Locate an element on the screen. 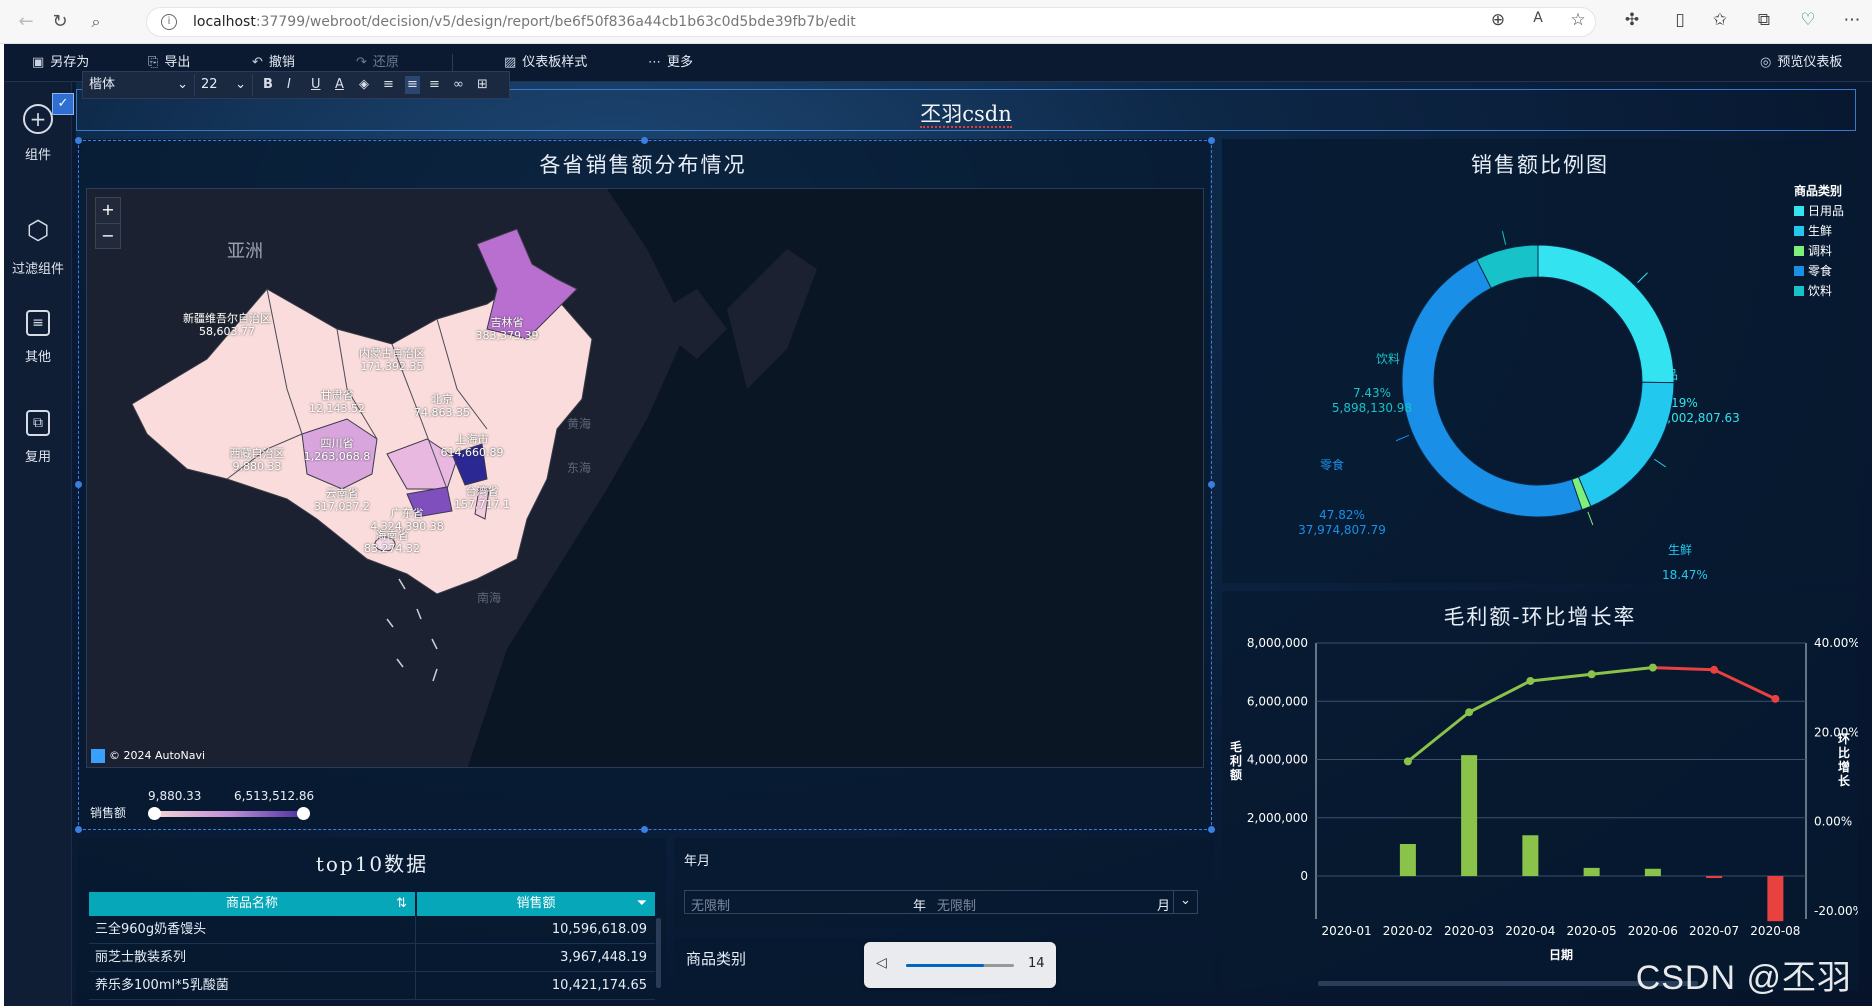 The width and height of the screenshot is (1872, 1006). zoom-icon: ⊕ is located at coordinates (1498, 20).